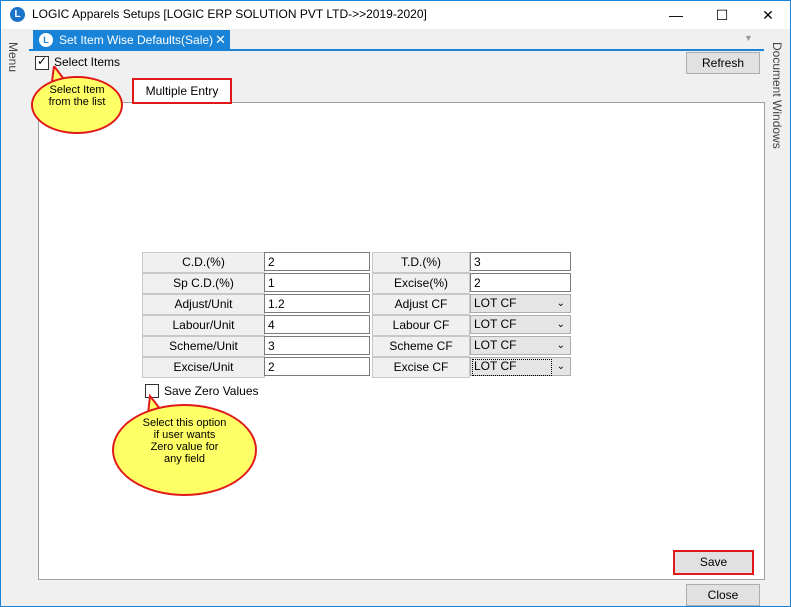 This screenshot has height=607, width=791. Describe the element at coordinates (203, 367) in the screenshot. I see `excise-unit-label: Excise/Unit` at that location.